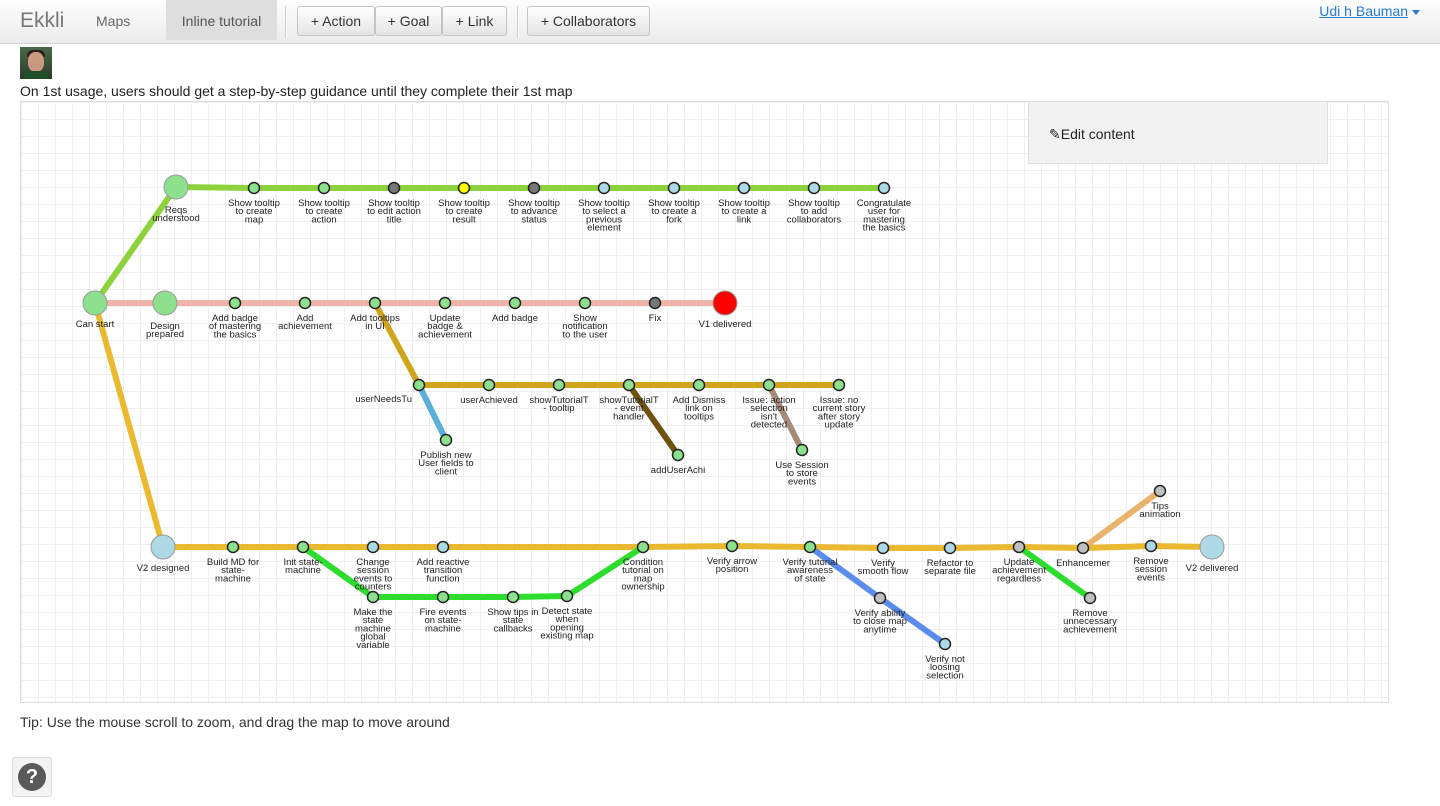 This screenshot has width=1440, height=806. I want to click on node-label: Make the state machine global variable, so click(372, 629).